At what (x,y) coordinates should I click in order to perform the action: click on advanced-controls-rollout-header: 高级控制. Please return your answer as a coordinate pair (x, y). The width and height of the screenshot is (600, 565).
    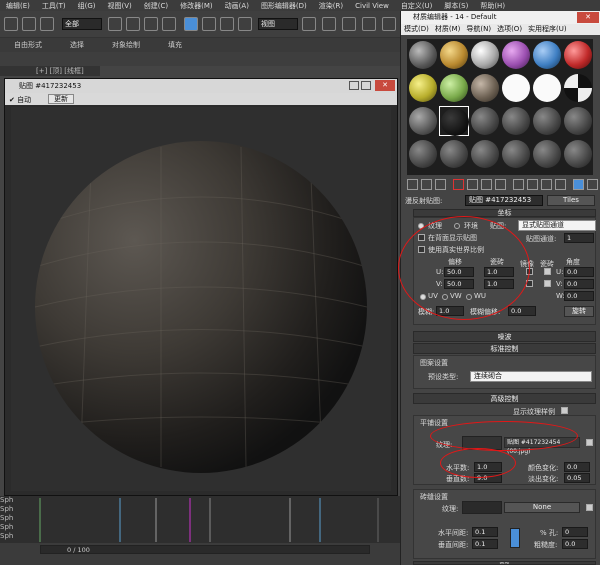
    Looking at the image, I should click on (504, 398).